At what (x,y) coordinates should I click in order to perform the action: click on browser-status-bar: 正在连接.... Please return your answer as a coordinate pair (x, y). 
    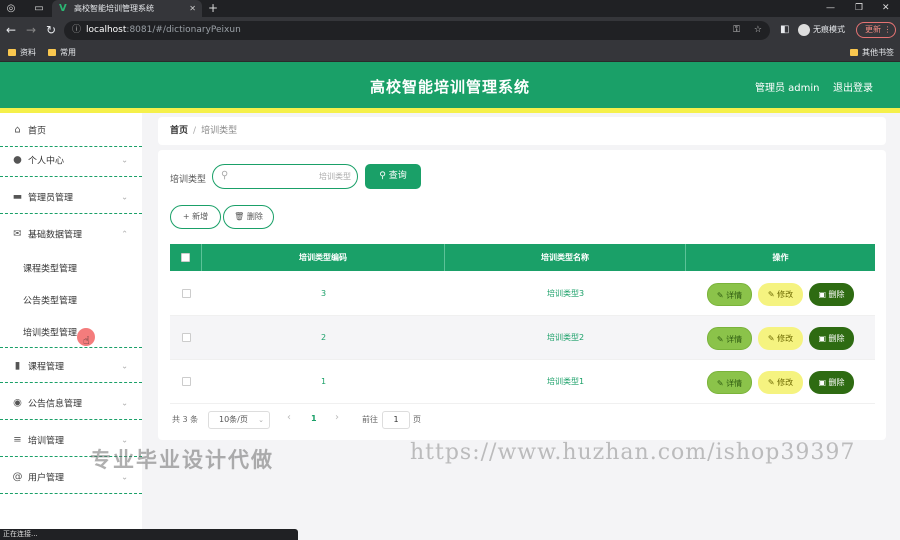
    Looking at the image, I should click on (149, 534).